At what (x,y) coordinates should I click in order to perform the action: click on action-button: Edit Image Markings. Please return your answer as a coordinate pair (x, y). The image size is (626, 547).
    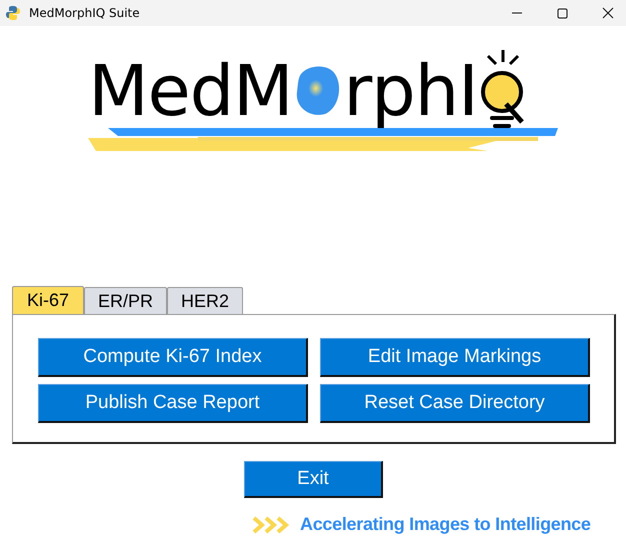
    Looking at the image, I should click on (455, 357).